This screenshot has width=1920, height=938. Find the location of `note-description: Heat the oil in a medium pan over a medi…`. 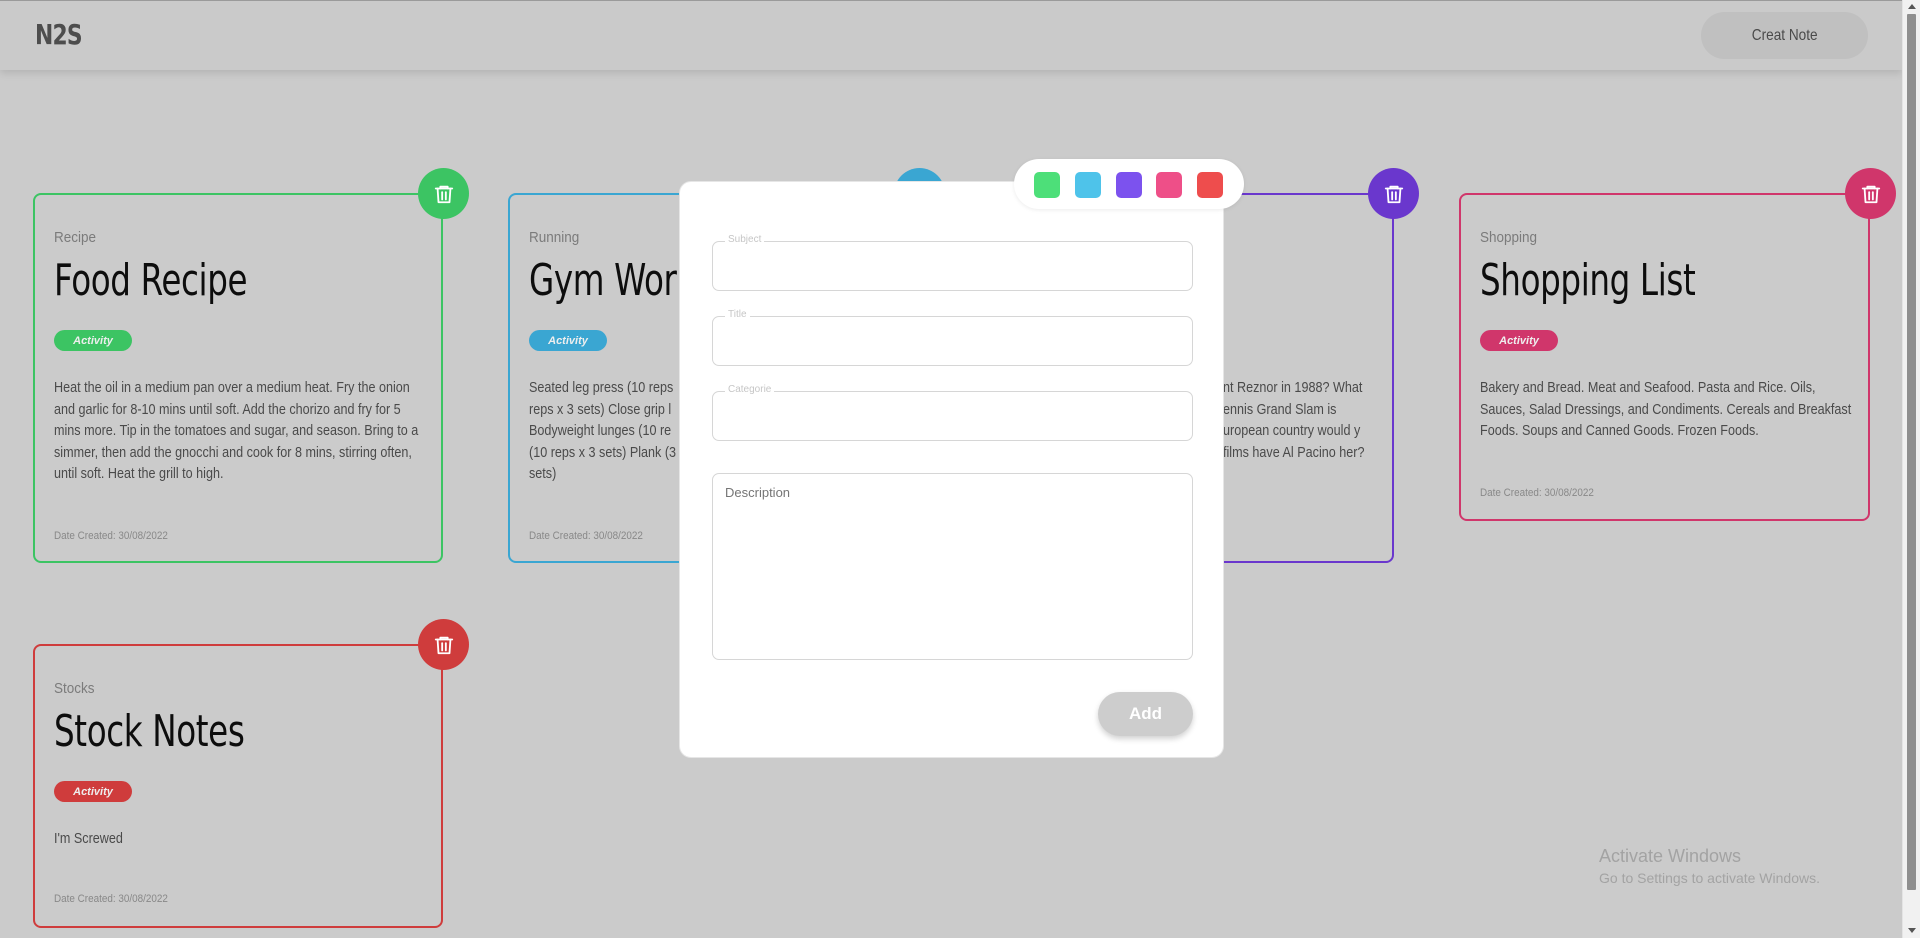

note-description: Heat the oil in a medium pan over a medi… is located at coordinates (236, 430).